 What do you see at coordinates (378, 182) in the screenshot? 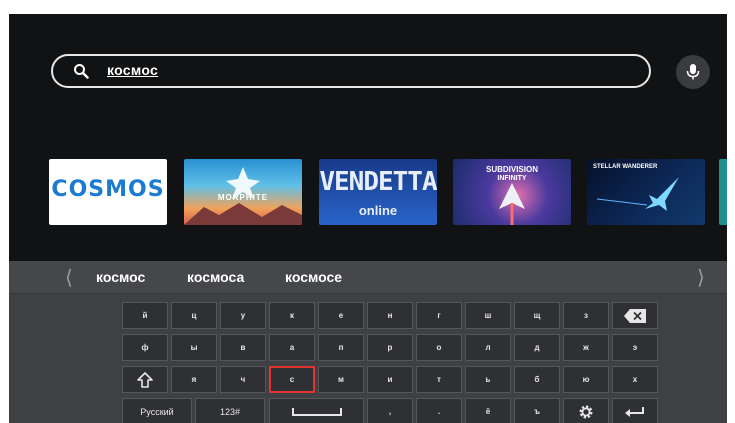
I see `tile-title: VENDETTA` at bounding box center [378, 182].